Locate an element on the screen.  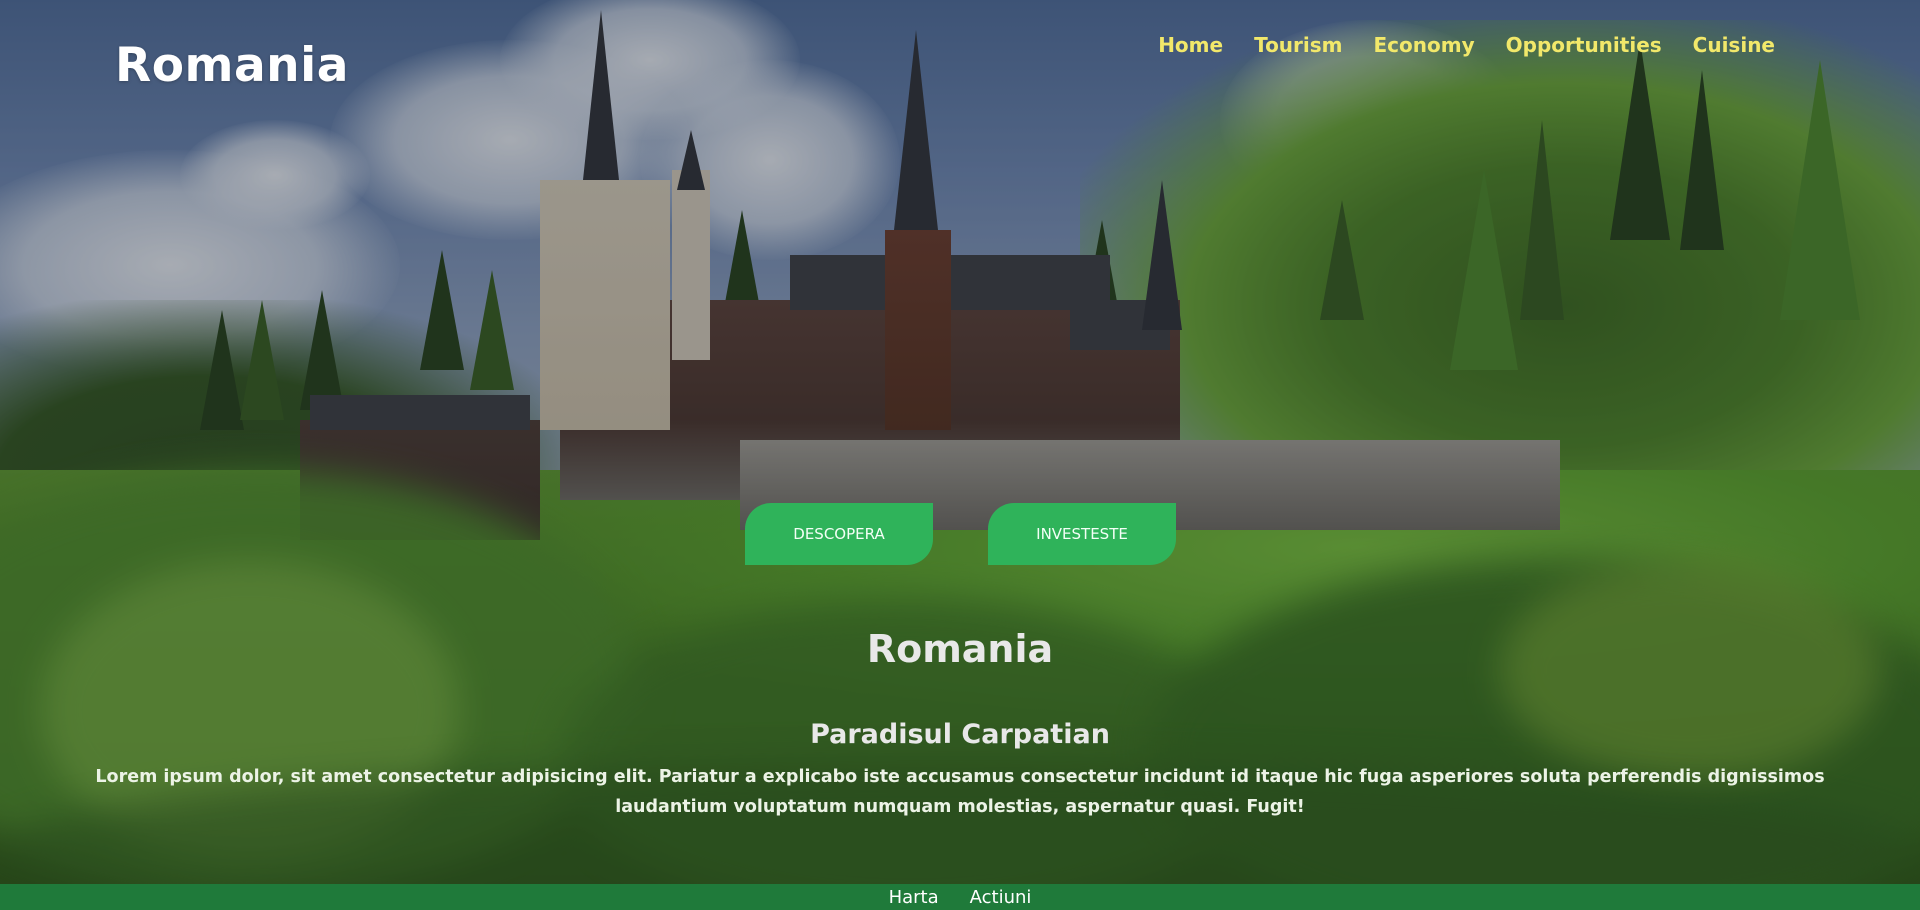
nav-cuisine: Cuisine is located at coordinates (1734, 45).